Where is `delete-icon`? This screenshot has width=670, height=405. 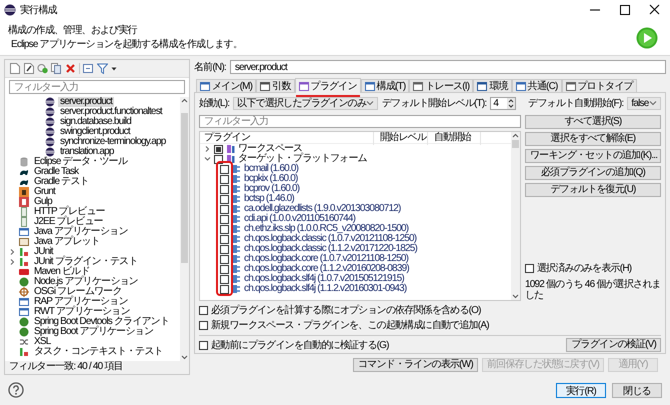
delete-icon is located at coordinates (70, 68).